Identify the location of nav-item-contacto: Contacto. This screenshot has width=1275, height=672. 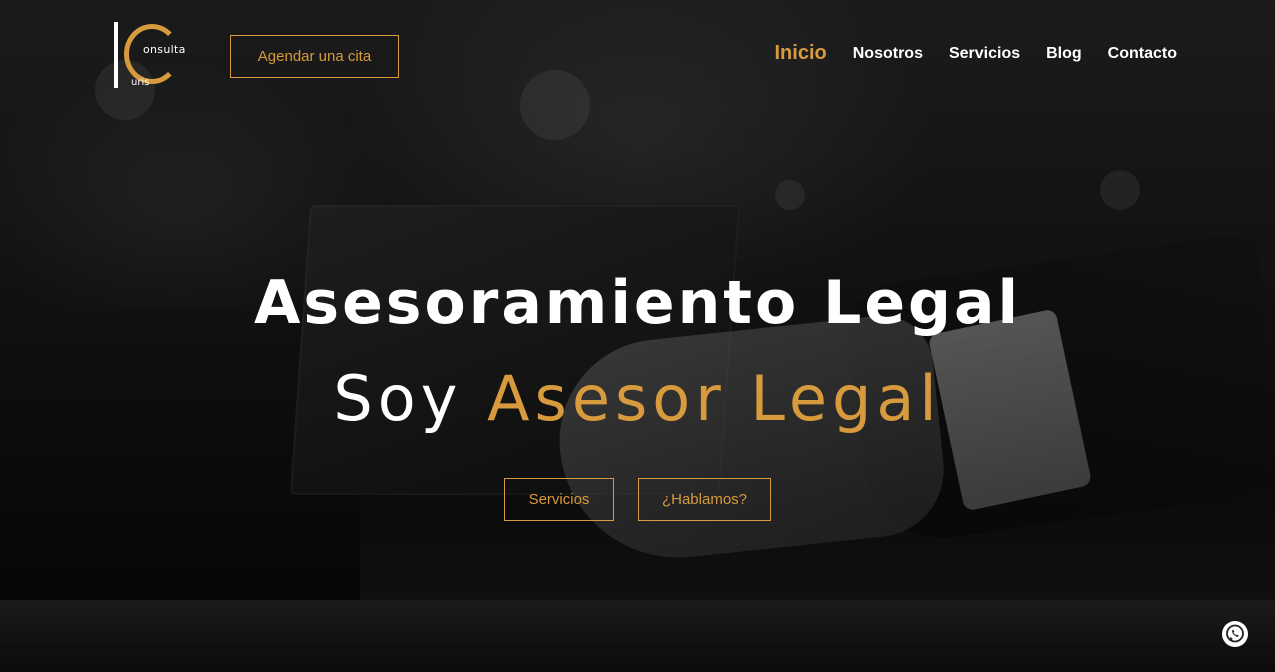
(1142, 54).